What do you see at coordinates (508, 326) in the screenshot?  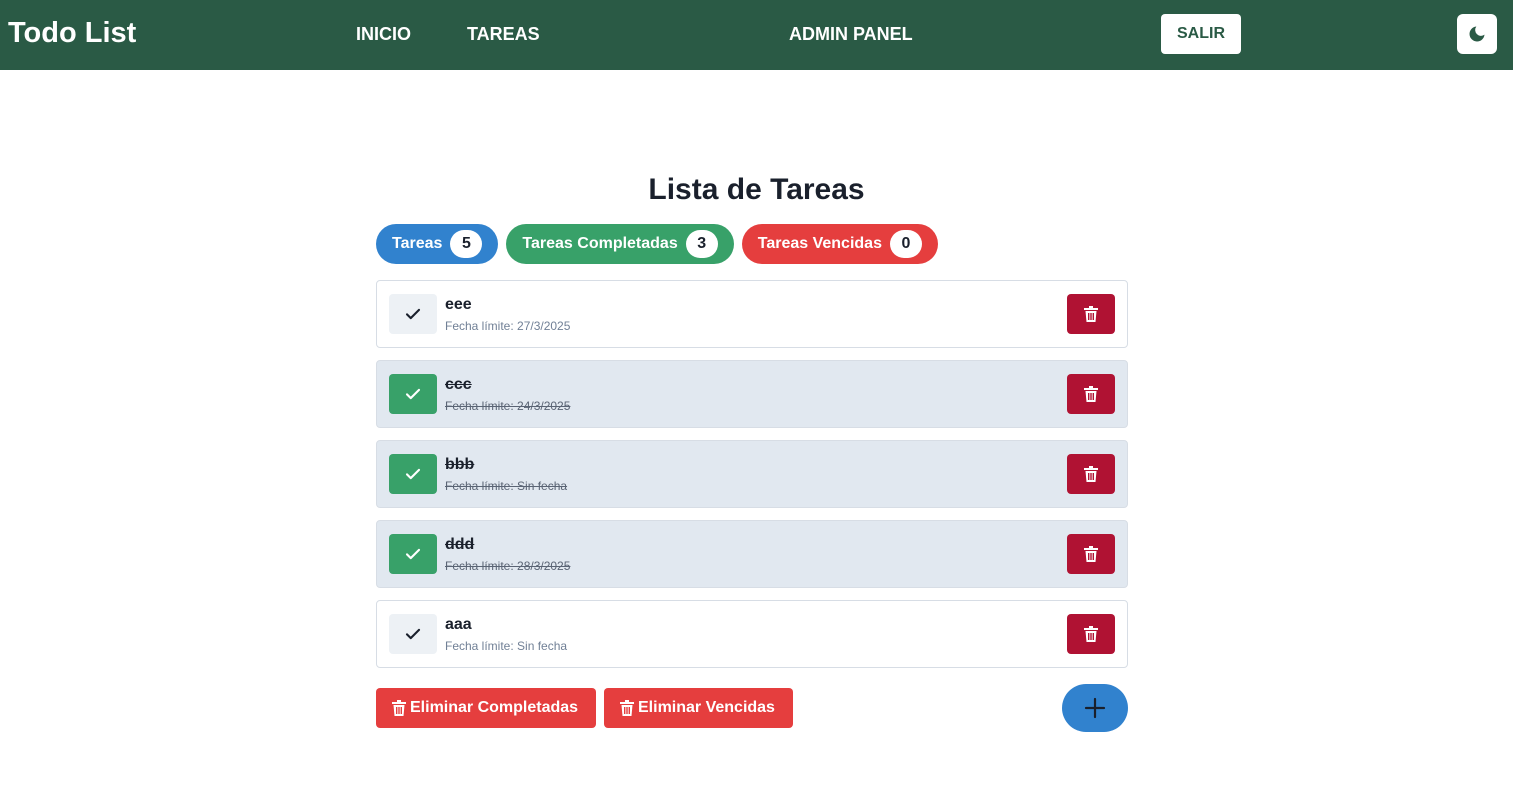 I see `task-due-date: Fecha límite: 27/3/2025` at bounding box center [508, 326].